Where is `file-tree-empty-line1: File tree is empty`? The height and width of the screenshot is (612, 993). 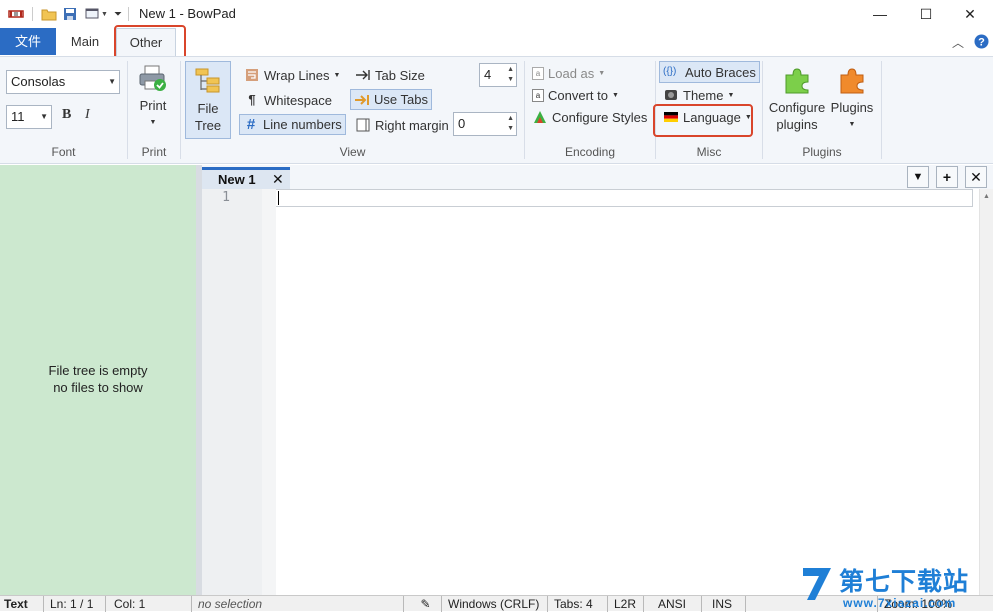
file-tree-empty-line1: File tree is empty is located at coordinates (98, 370).